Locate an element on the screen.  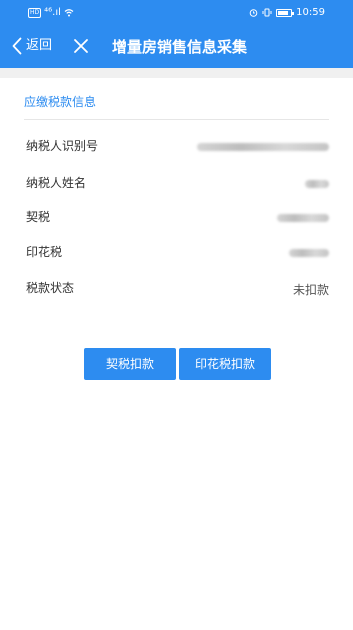
back-label: 返回 is located at coordinates (39, 45).